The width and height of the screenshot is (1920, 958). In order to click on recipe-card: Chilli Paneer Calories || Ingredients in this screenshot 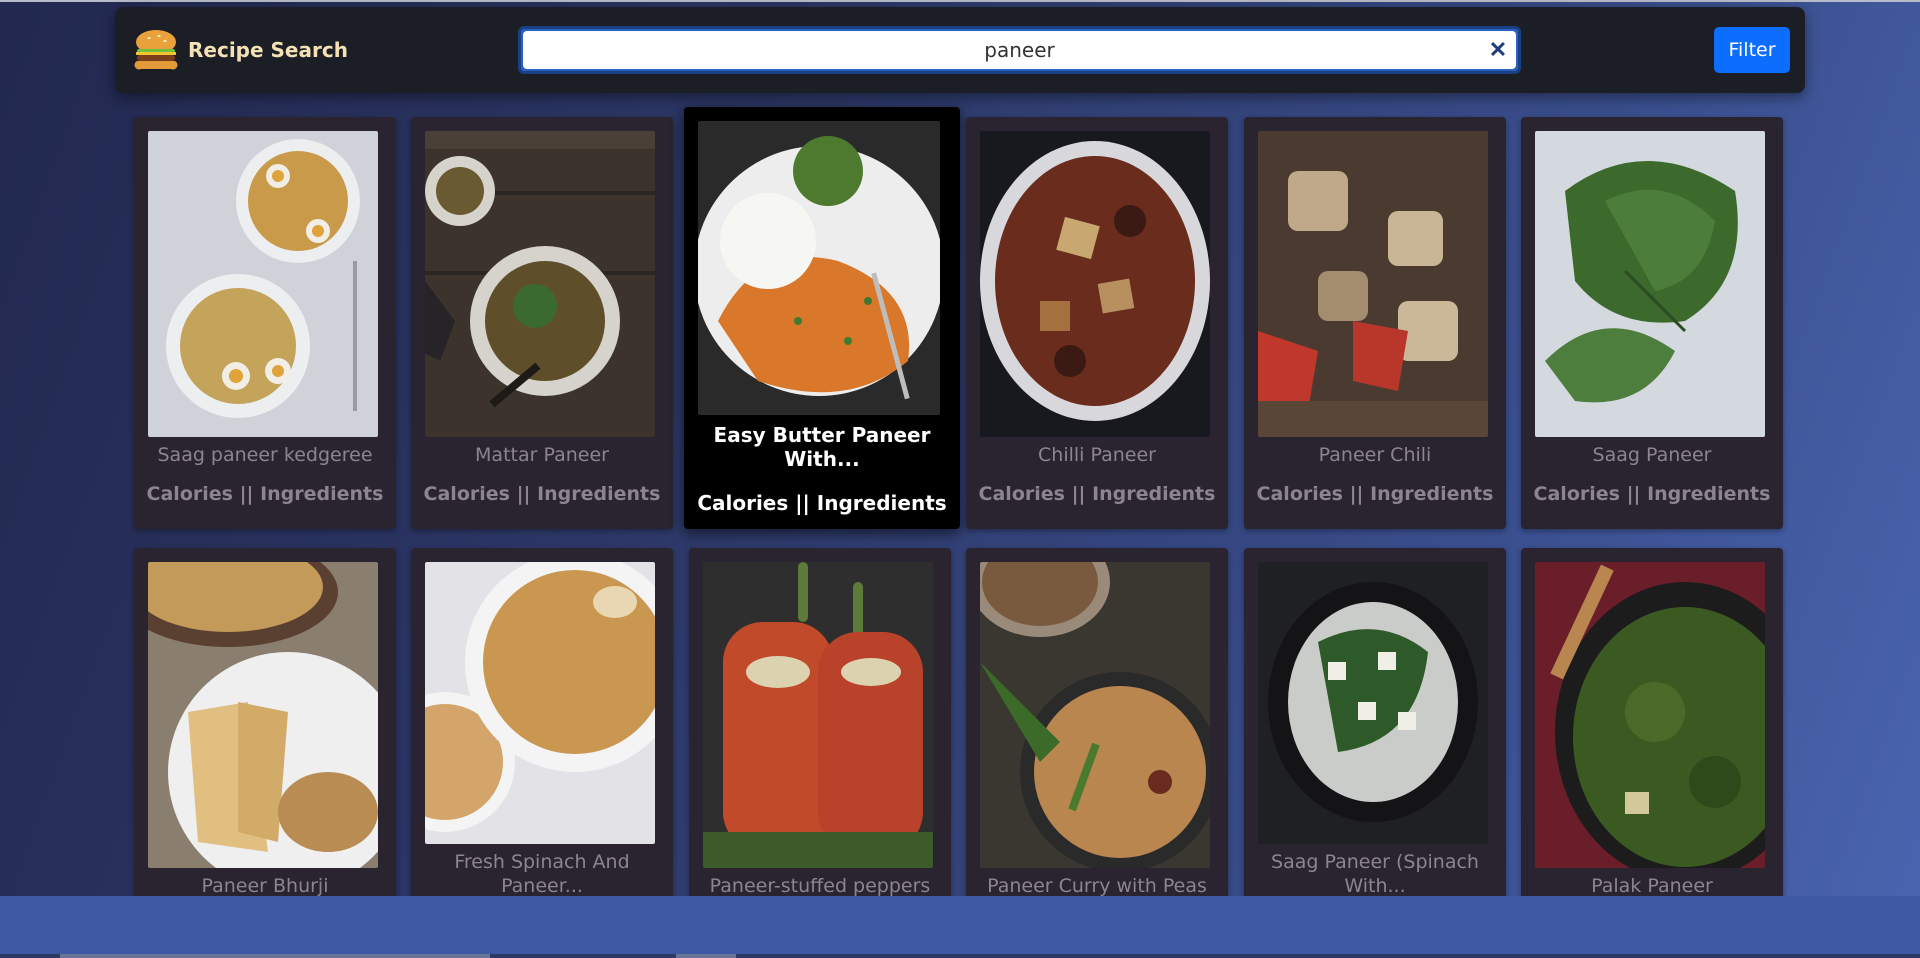, I will do `click(1097, 323)`.